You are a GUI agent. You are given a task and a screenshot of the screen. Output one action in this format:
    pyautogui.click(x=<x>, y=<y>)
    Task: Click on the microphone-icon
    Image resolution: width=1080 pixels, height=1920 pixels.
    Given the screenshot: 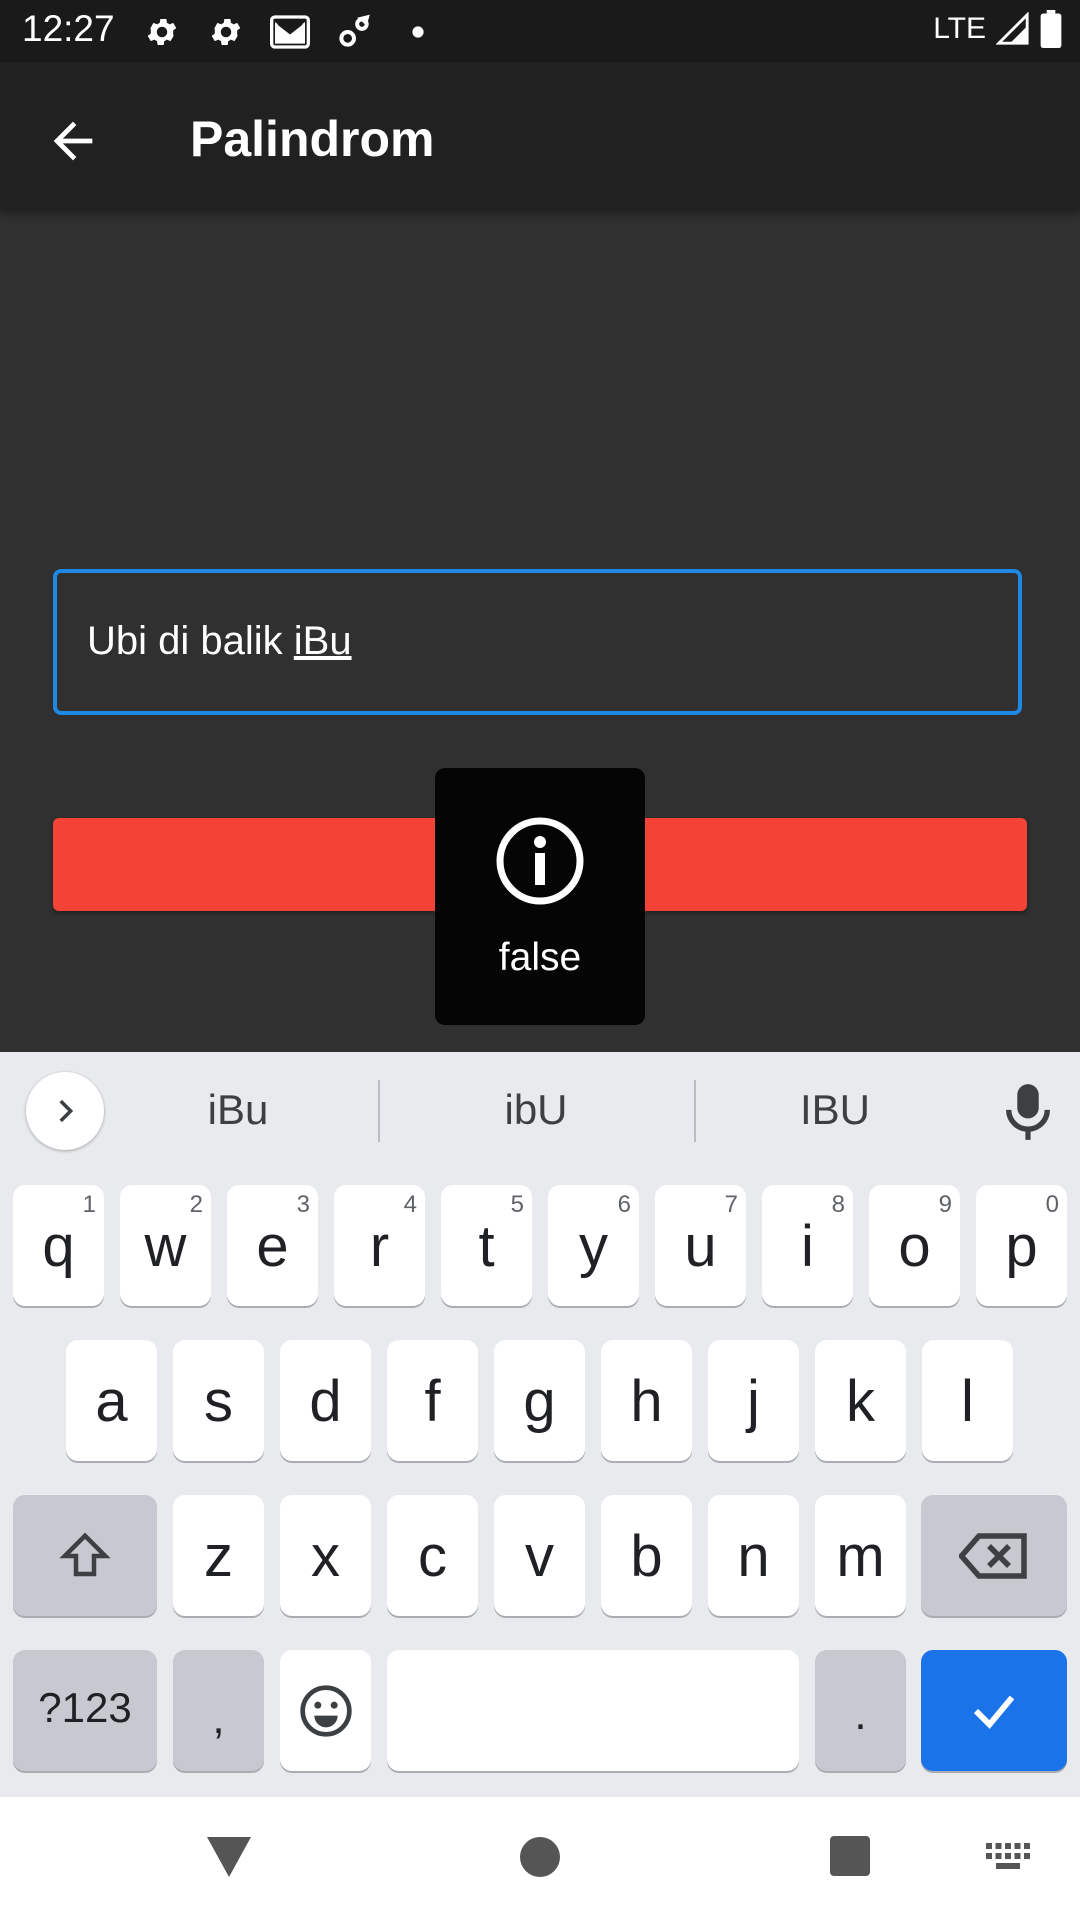 What is the action you would take?
    pyautogui.click(x=1028, y=1112)
    